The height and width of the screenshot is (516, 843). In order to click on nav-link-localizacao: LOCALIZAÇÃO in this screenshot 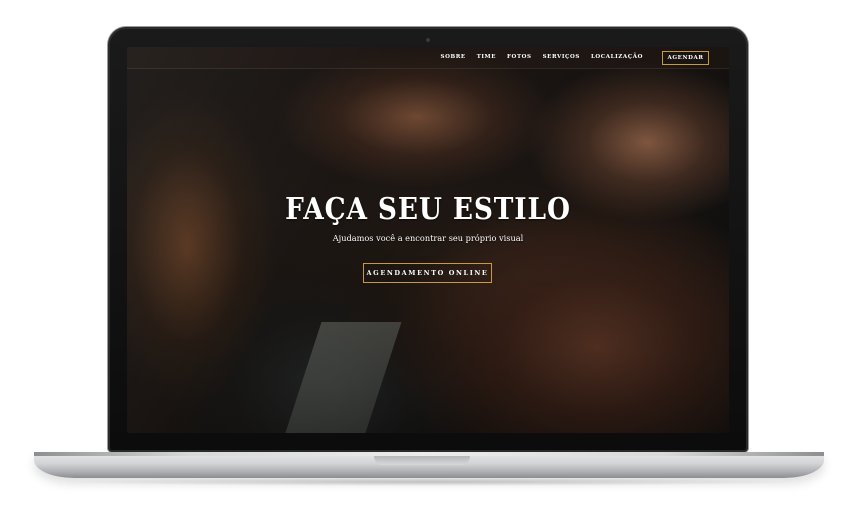, I will do `click(617, 57)`.